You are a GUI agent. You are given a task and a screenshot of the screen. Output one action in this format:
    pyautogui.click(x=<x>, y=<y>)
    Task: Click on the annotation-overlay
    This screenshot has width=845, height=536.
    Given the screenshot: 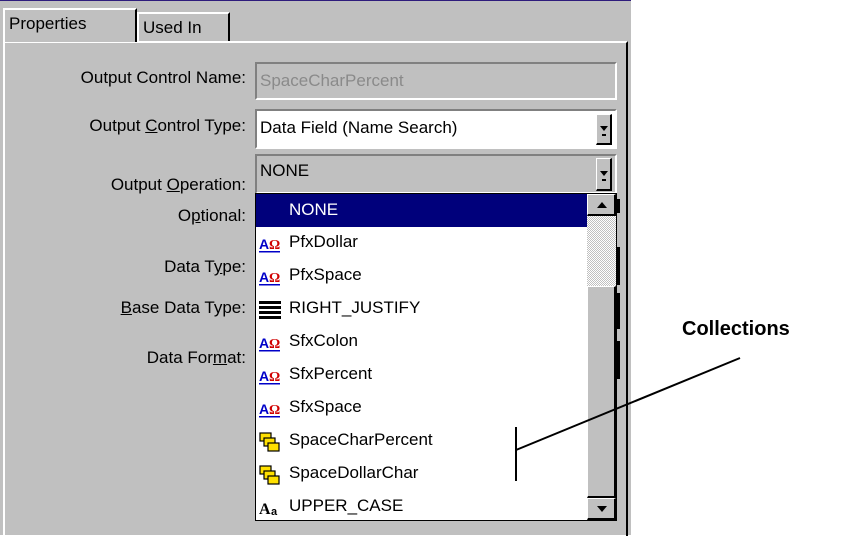 What is the action you would take?
    pyautogui.click(x=628, y=419)
    